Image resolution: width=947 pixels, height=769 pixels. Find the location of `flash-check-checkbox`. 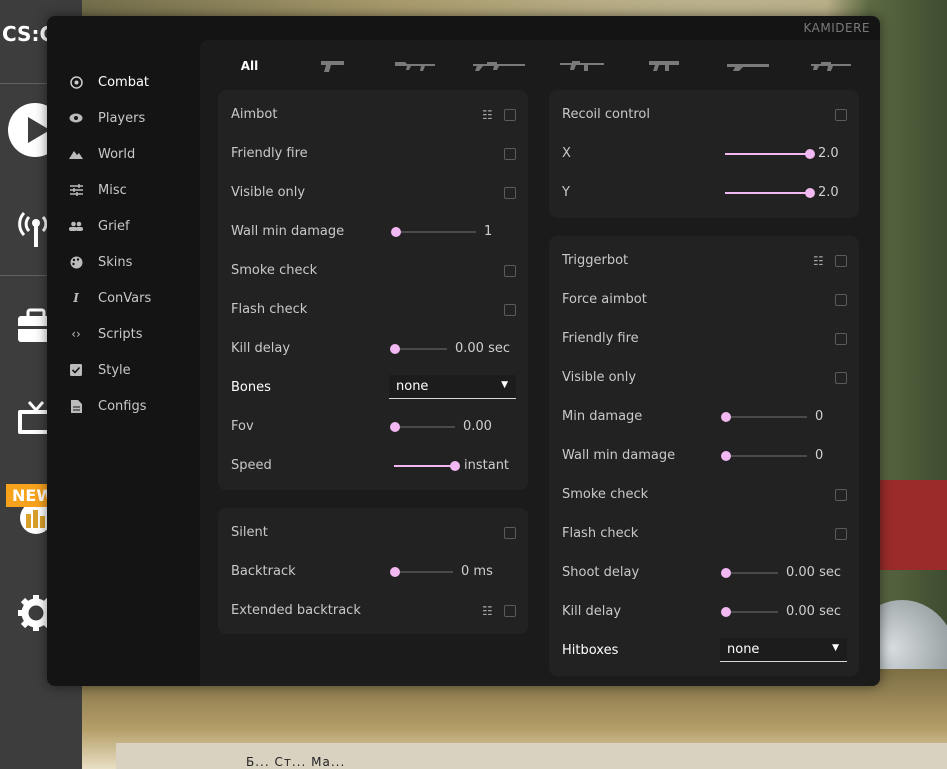

flash-check-checkbox is located at coordinates (510, 309).